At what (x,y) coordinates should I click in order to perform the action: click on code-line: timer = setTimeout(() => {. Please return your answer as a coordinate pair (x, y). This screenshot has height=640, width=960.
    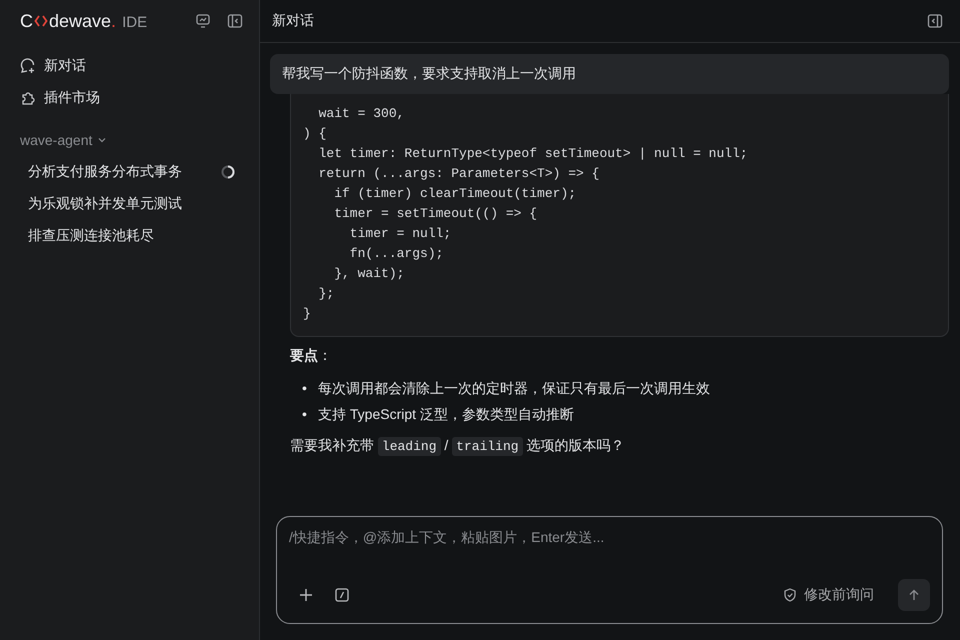
    Looking at the image, I should click on (435, 214).